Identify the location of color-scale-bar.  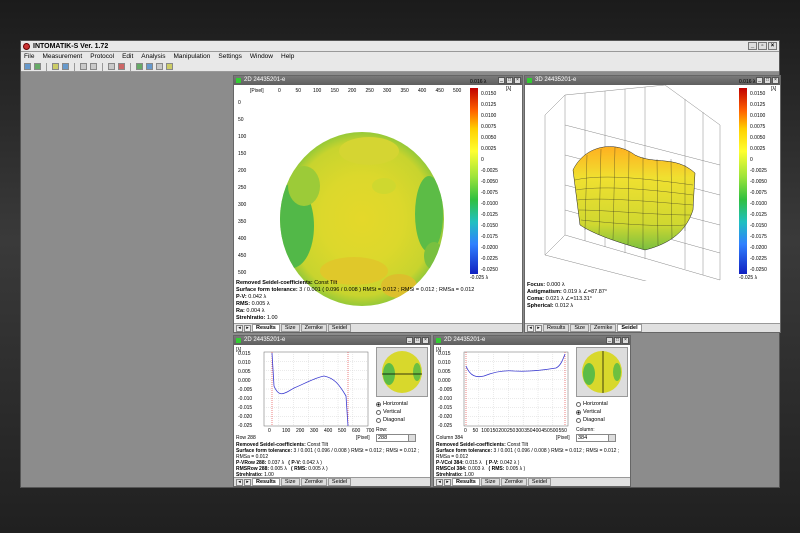
(474, 181).